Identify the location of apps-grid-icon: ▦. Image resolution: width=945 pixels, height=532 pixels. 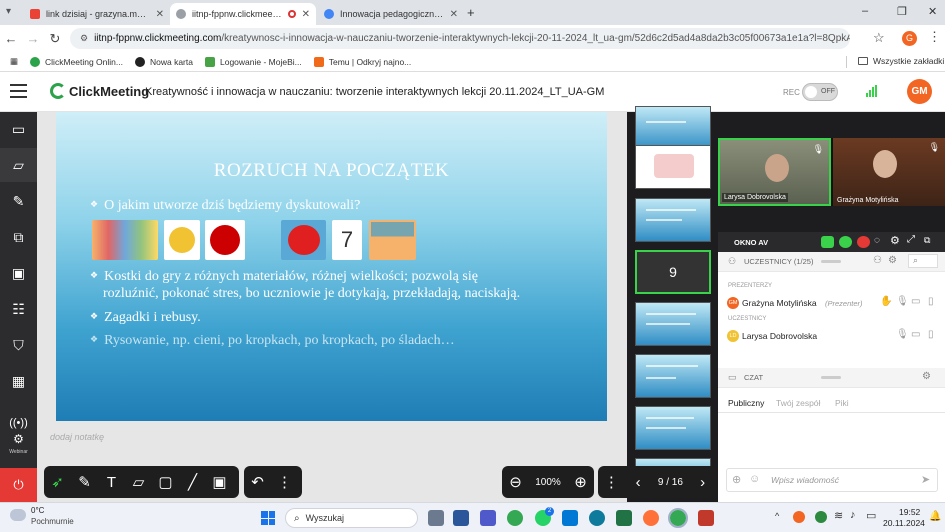
(14, 61).